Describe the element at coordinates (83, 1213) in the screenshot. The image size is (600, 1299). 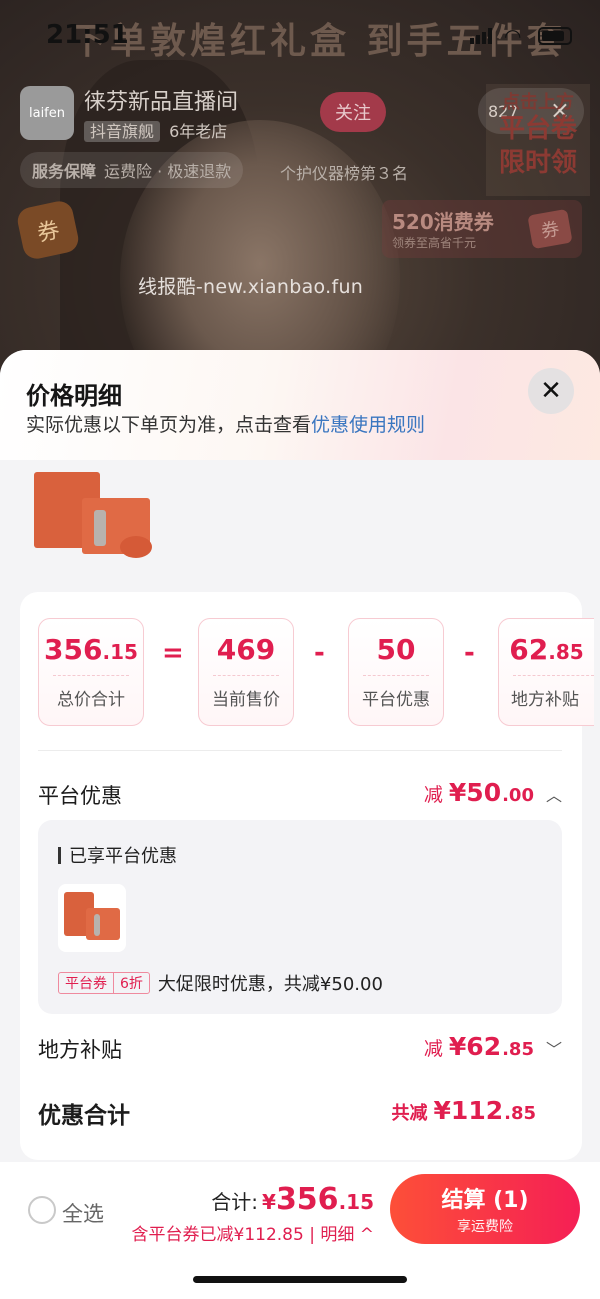
I see `select-all-label: 全选` at that location.